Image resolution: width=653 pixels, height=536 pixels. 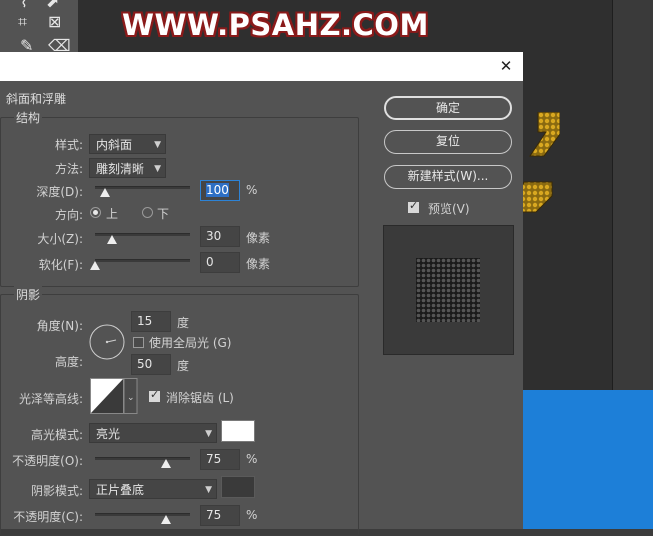 What do you see at coordinates (142, 260) in the screenshot?
I see `soften-slider-track` at bounding box center [142, 260].